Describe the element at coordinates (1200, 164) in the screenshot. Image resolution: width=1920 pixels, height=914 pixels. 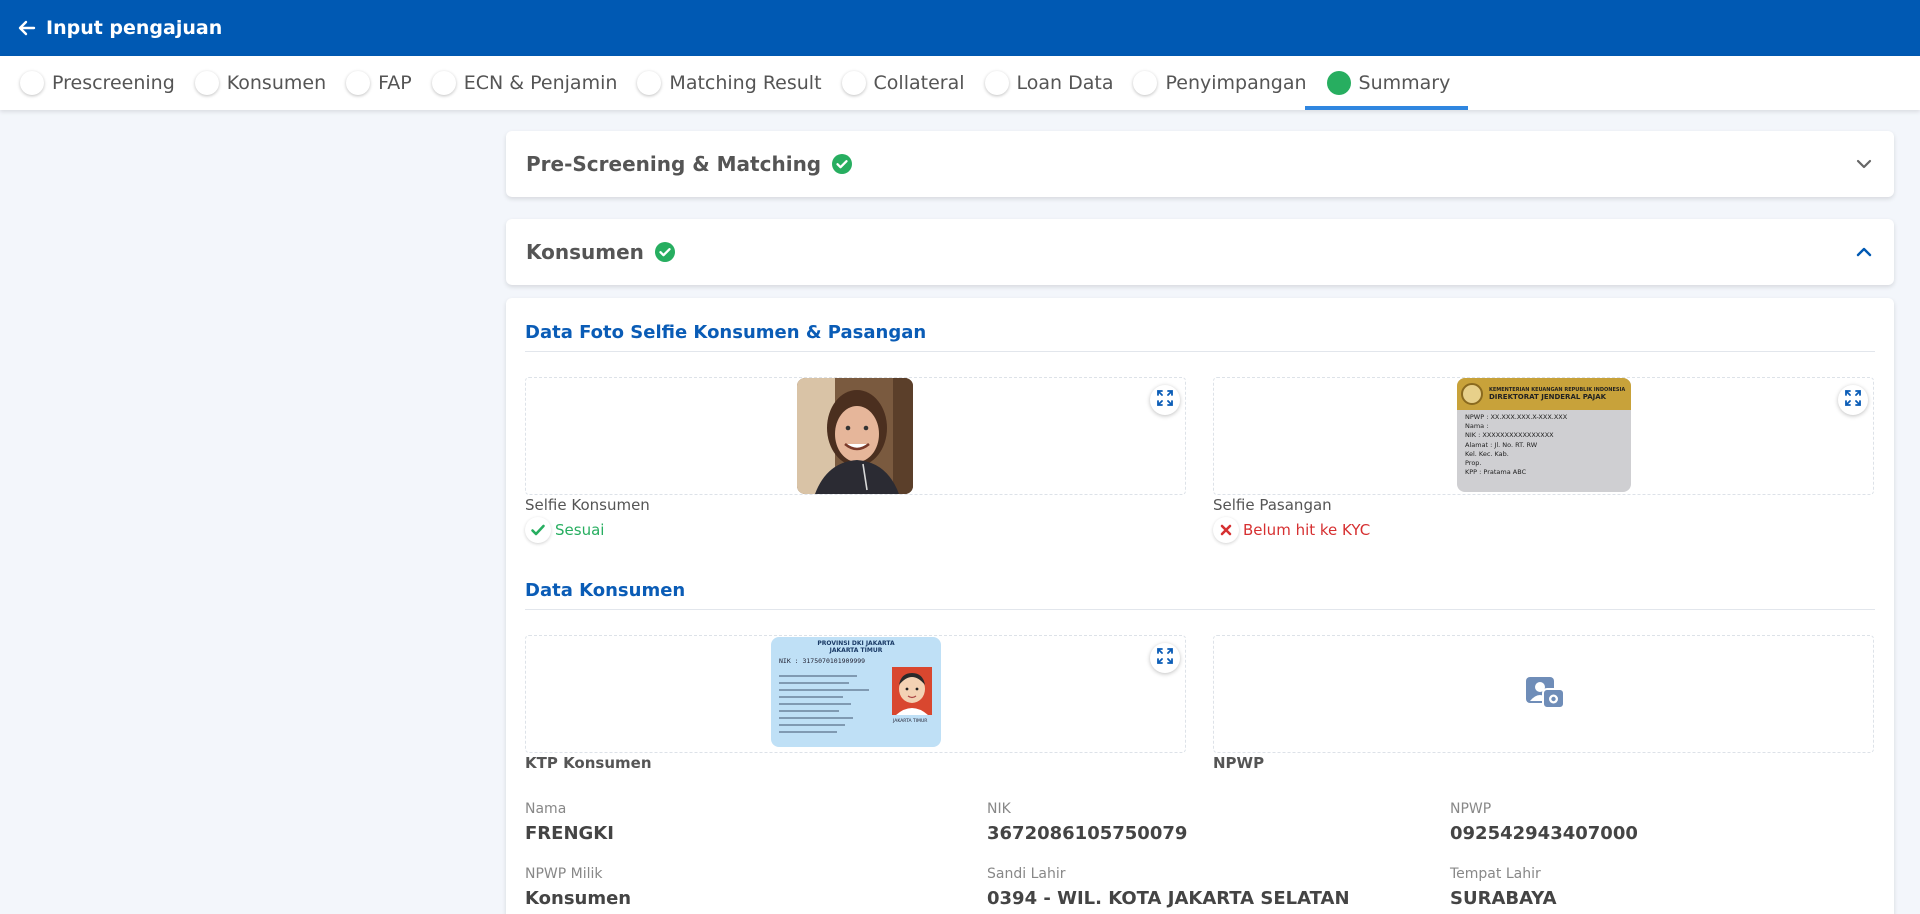
I see `accordion-prescreening-matching: Pre-Screening & Matching` at that location.